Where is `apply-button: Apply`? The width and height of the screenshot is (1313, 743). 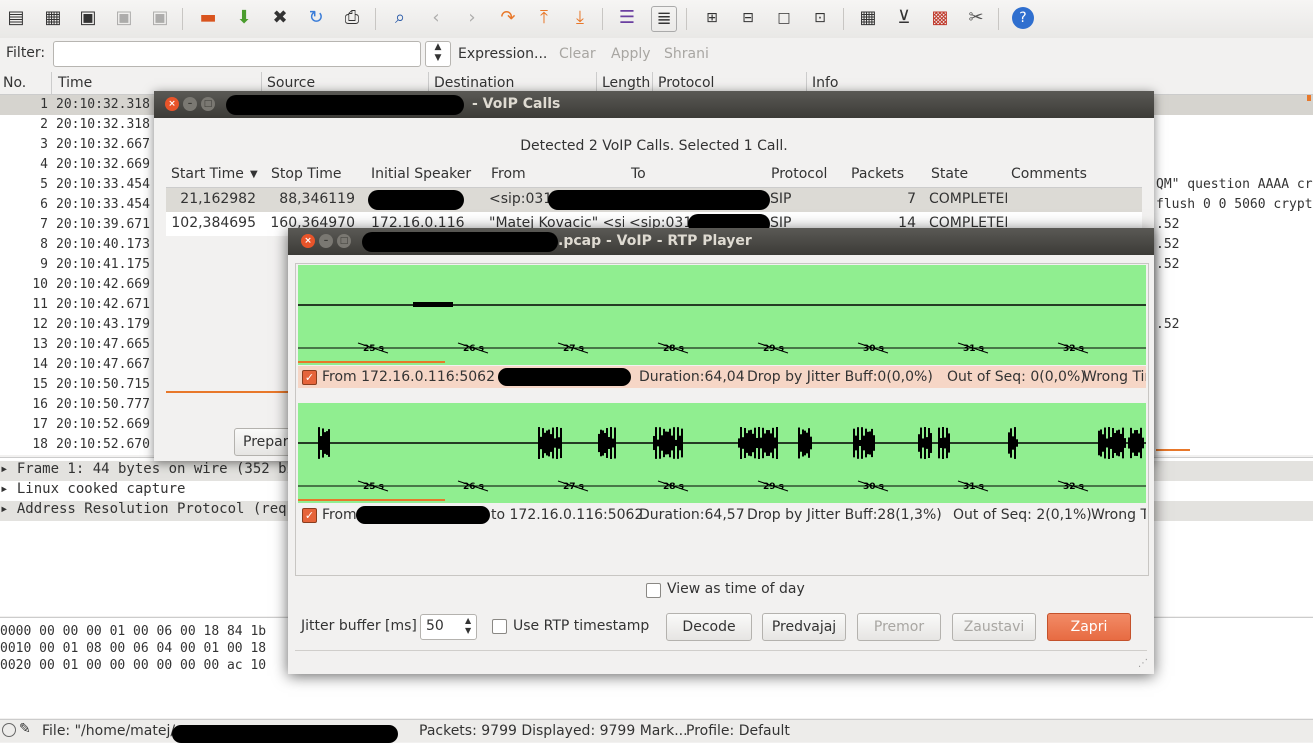
apply-button: Apply is located at coordinates (631, 54).